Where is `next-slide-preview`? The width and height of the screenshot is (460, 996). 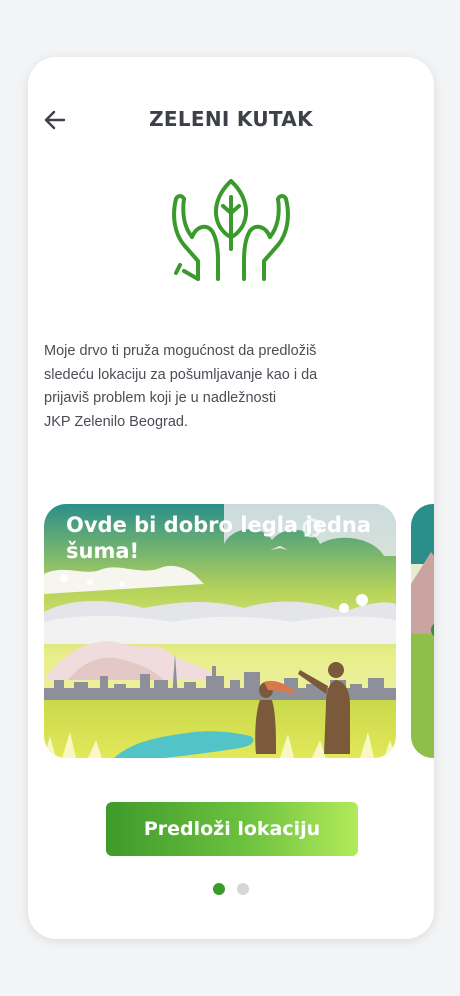 next-slide-preview is located at coordinates (422, 631).